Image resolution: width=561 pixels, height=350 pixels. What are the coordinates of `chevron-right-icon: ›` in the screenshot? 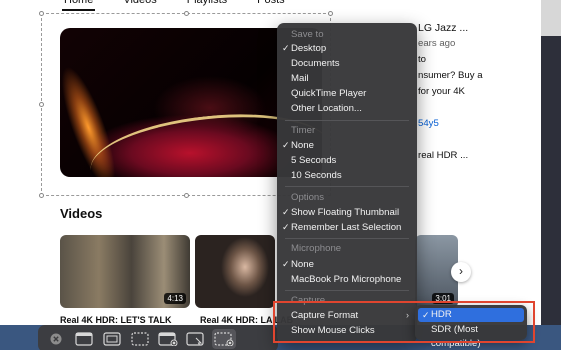 It's located at (461, 272).